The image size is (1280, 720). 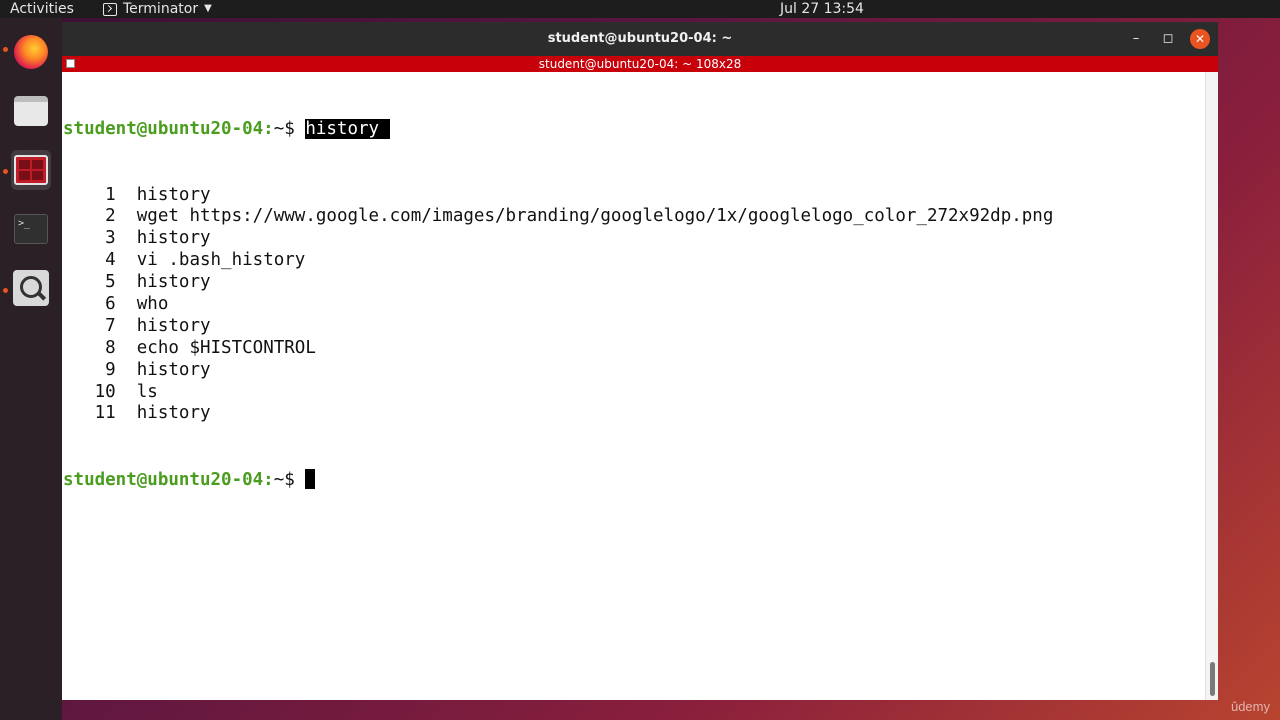 I want to click on window-controls: – ◻ ✕, so click(x=1168, y=39).